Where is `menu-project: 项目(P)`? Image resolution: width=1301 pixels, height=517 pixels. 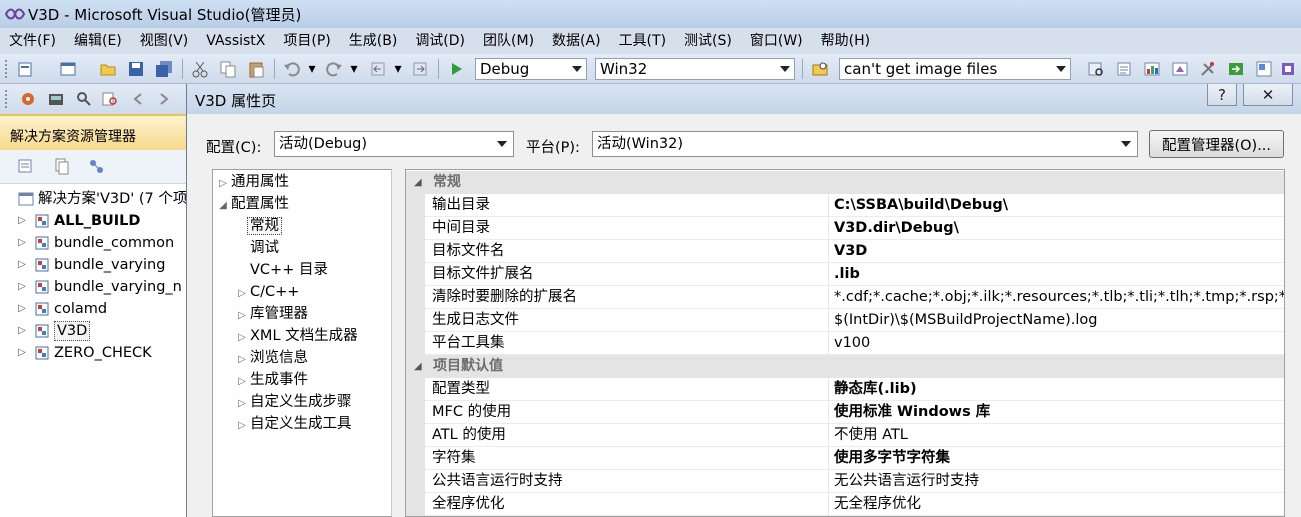
menu-project: 项目(P) is located at coordinates (306, 41).